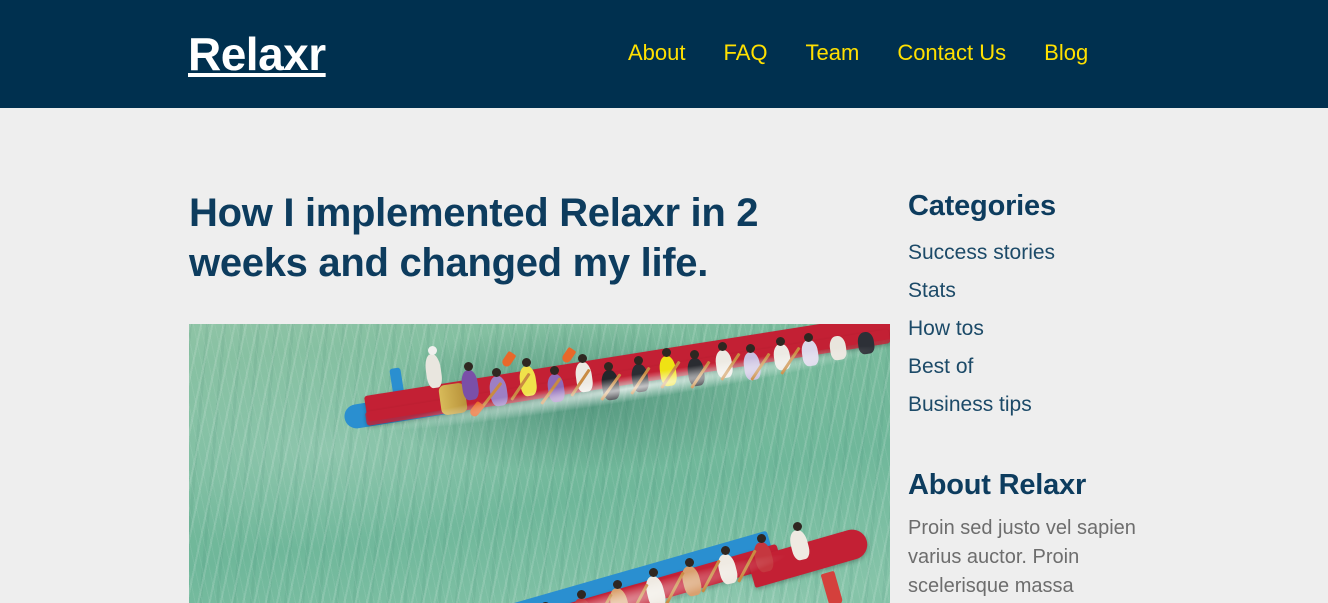  What do you see at coordinates (833, 53) in the screenshot?
I see `nav-link-team: Team` at bounding box center [833, 53].